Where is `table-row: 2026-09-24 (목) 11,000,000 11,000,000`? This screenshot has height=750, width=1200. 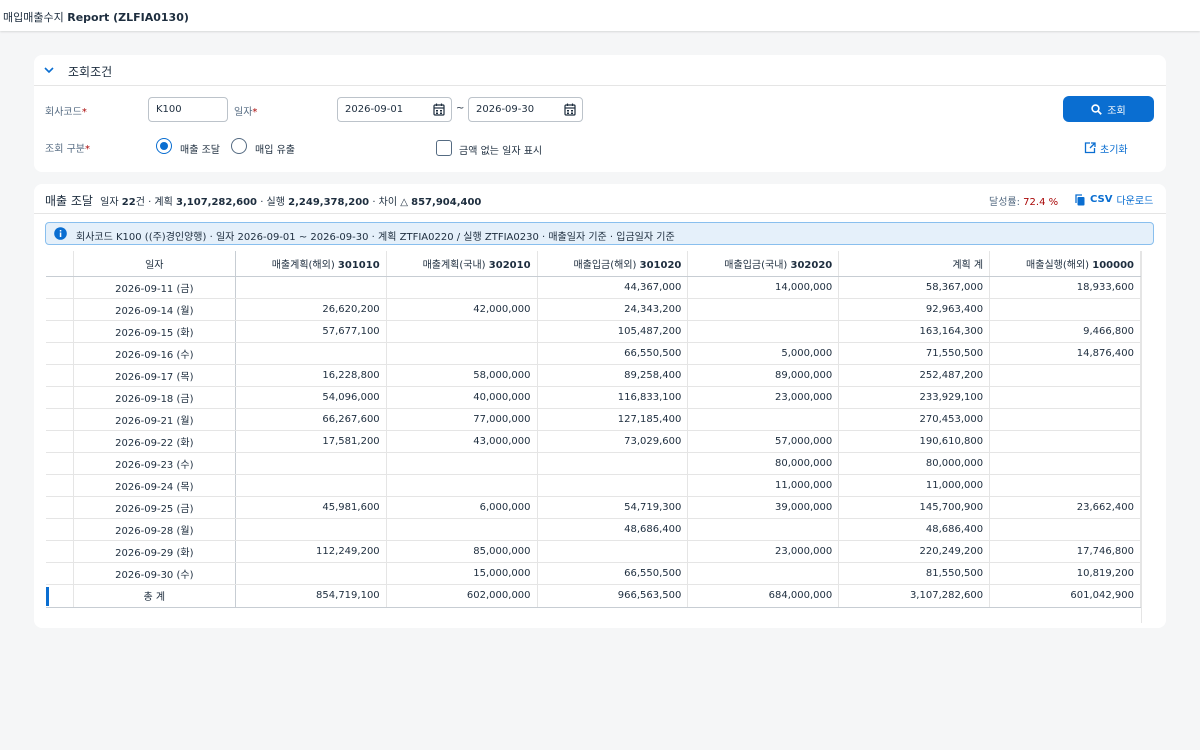
table-row: 2026-09-24 (목) 11,000,000 11,000,000 is located at coordinates (593, 485).